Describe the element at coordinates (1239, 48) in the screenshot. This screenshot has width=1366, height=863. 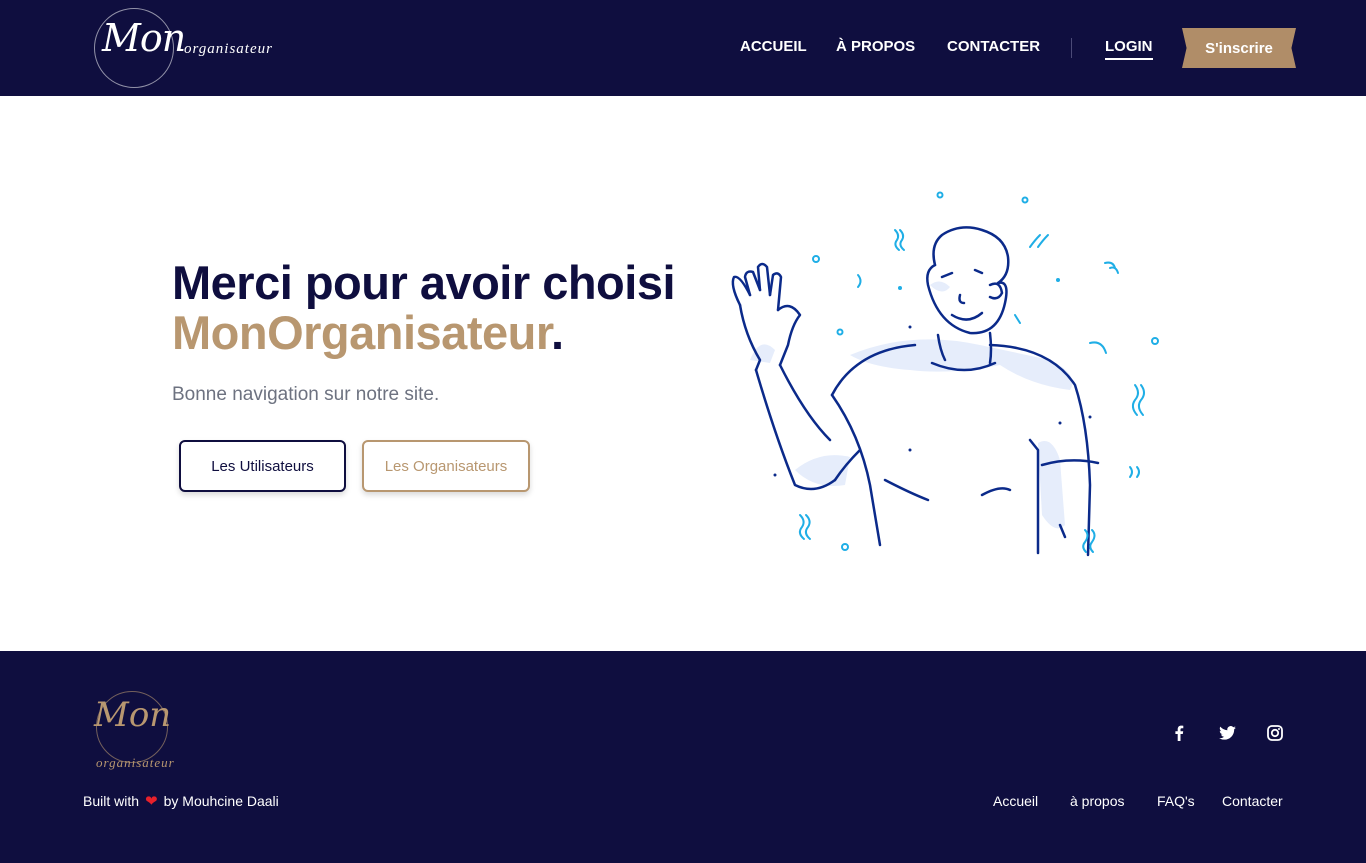
I see `signup-button: S'inscrire` at that location.